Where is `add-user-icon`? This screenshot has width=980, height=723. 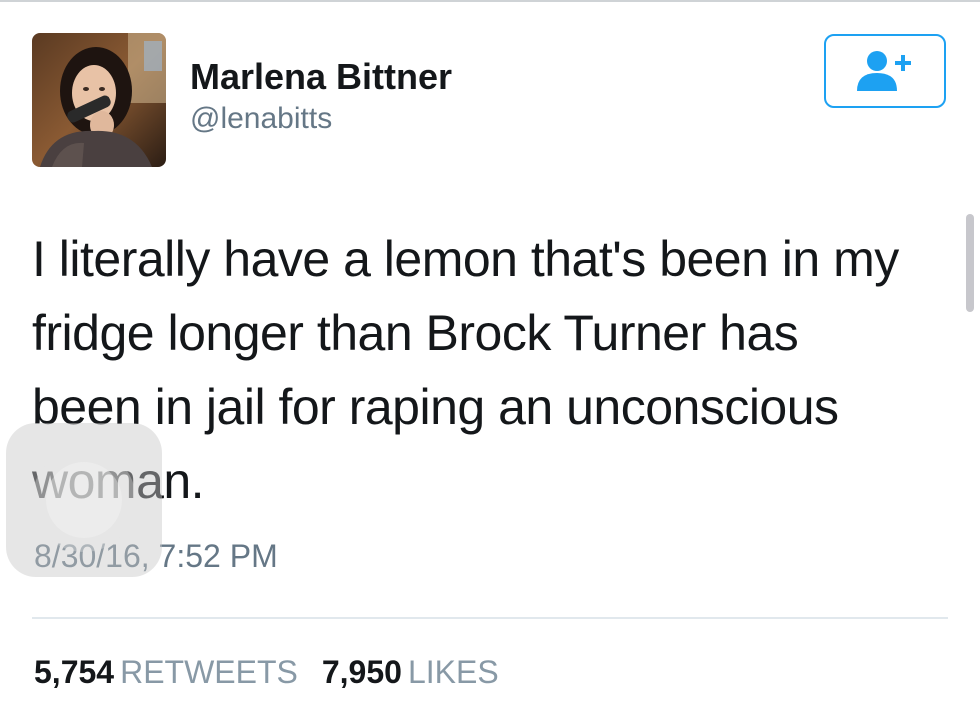 add-user-icon is located at coordinates (884, 71).